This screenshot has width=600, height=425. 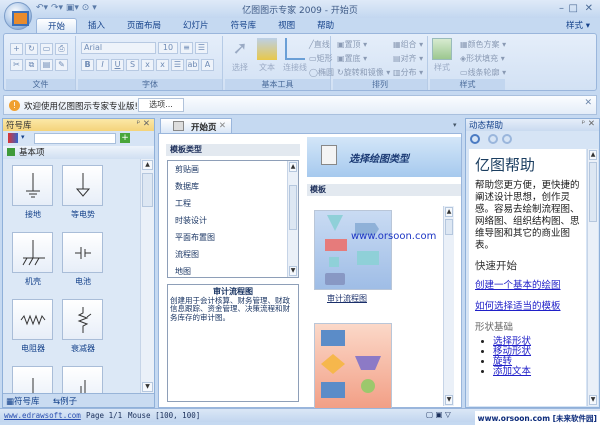 I want to click on list-item: 数据库, so click(x=233, y=186).